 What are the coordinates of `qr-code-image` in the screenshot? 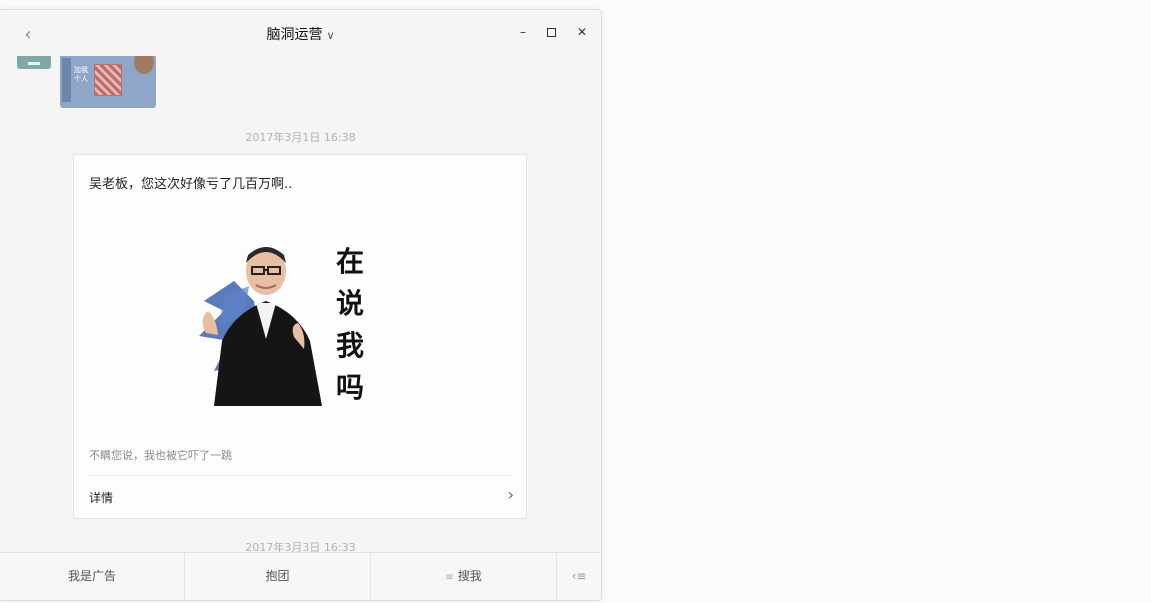 It's located at (108, 80).